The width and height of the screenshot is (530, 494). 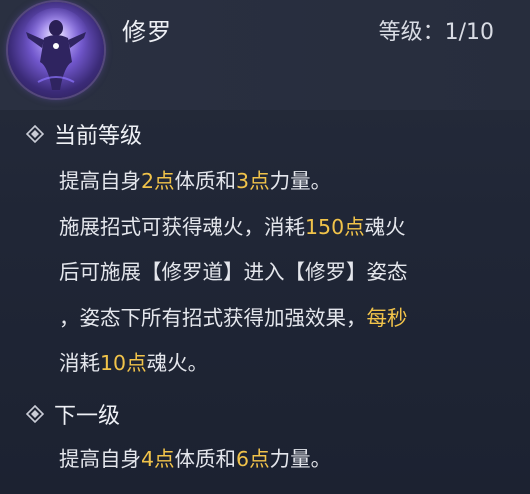 What do you see at coordinates (98, 136) in the screenshot?
I see `section-title-text: 当前等级` at bounding box center [98, 136].